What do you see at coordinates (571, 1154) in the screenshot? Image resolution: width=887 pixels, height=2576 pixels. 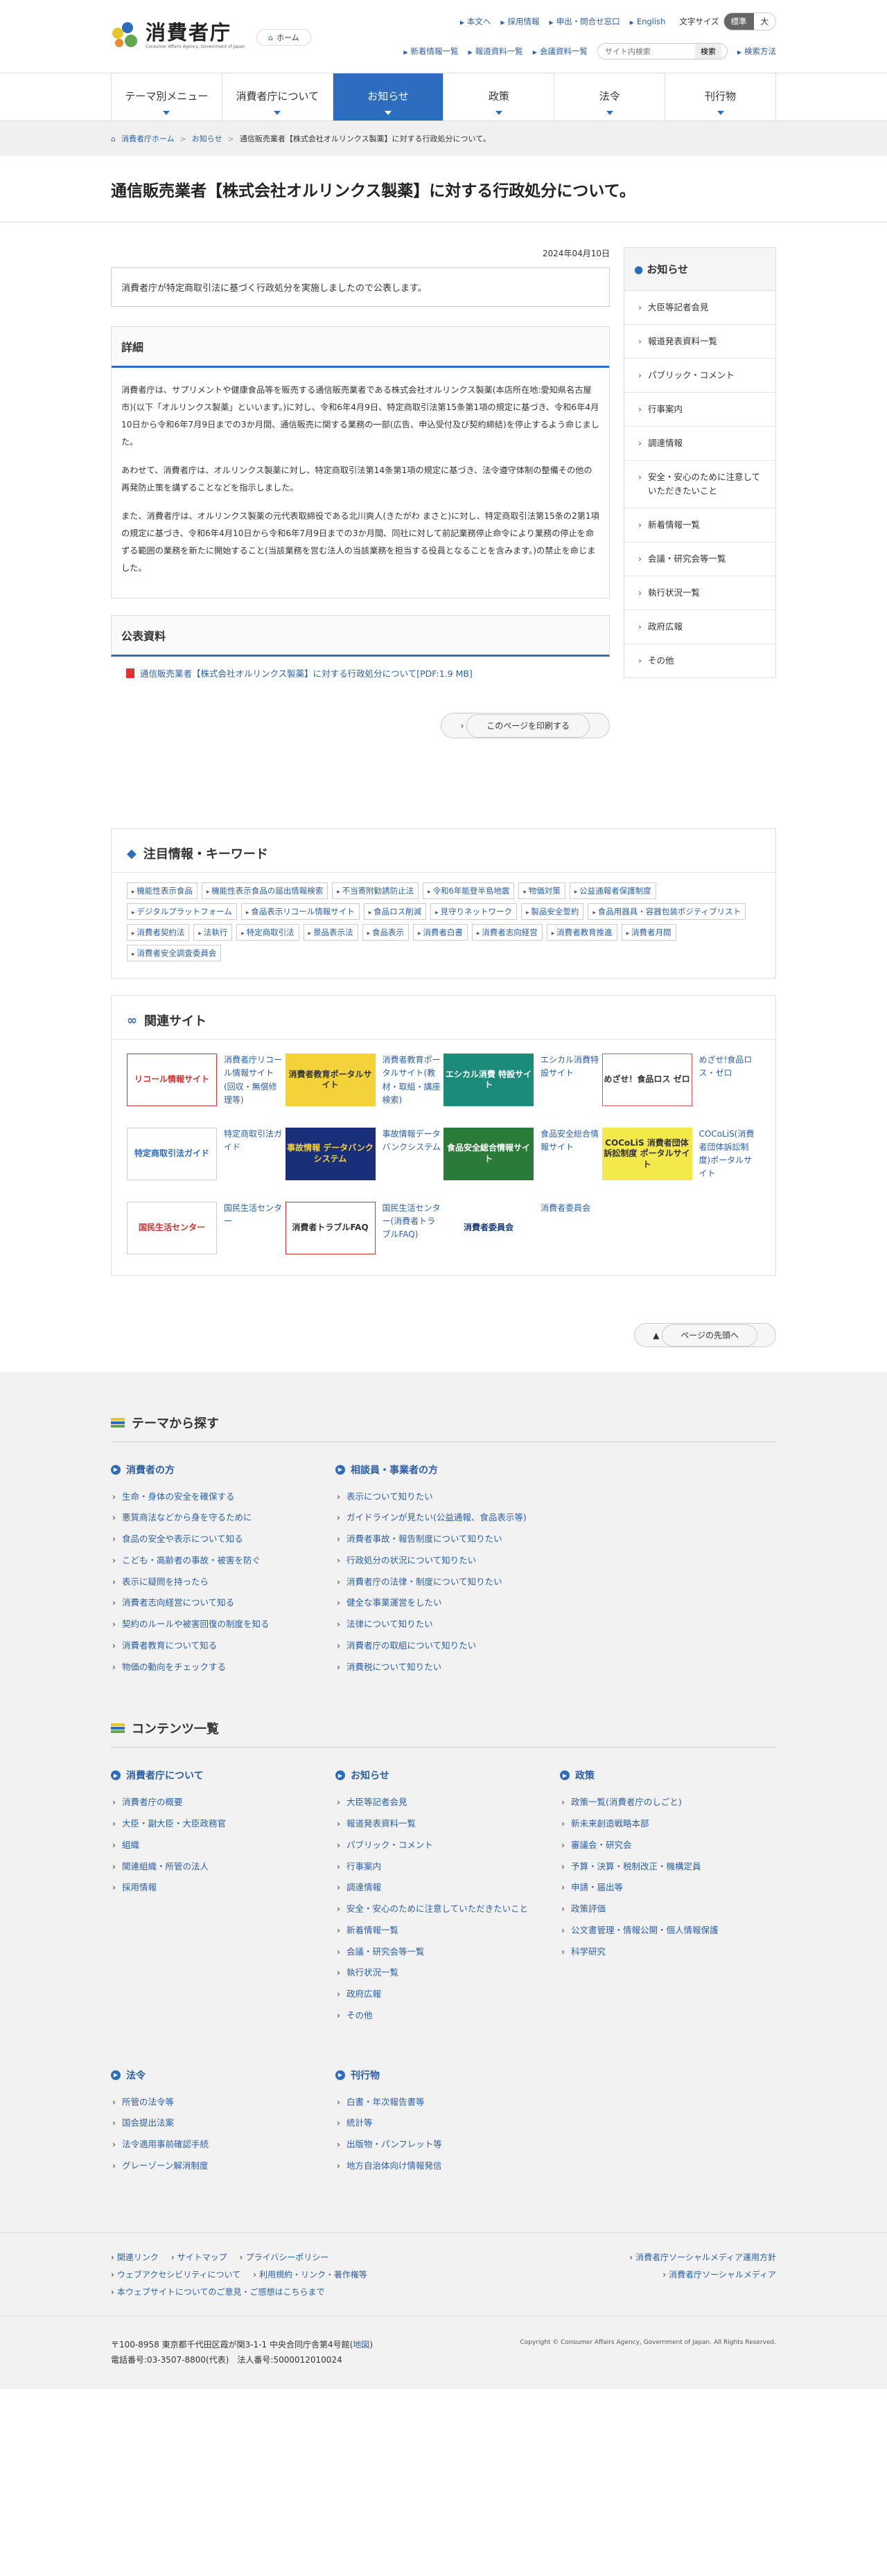 I see `related-site-link: 食品安全総合情報サイト` at bounding box center [571, 1154].